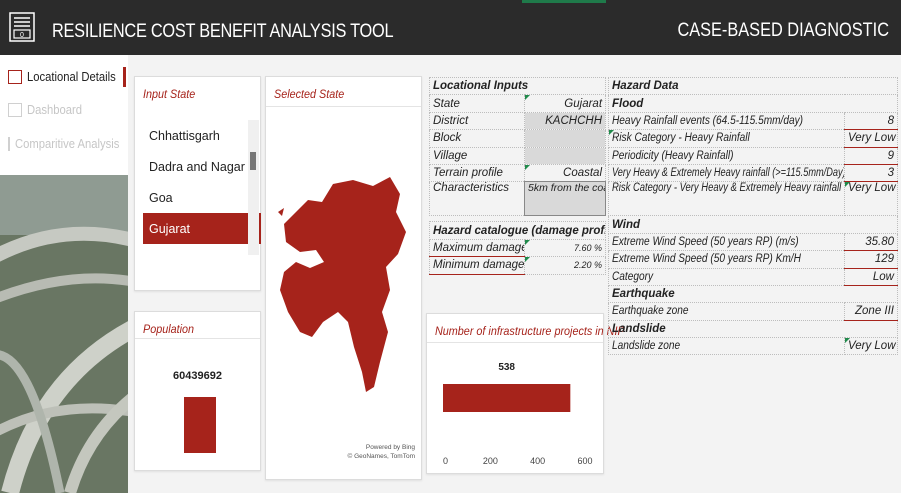 The height and width of the screenshot is (493, 901). Describe the element at coordinates (705, 241) in the screenshot. I see `row-label-text: Extreme Wind Speed (50 years RP) (m/s)` at that location.